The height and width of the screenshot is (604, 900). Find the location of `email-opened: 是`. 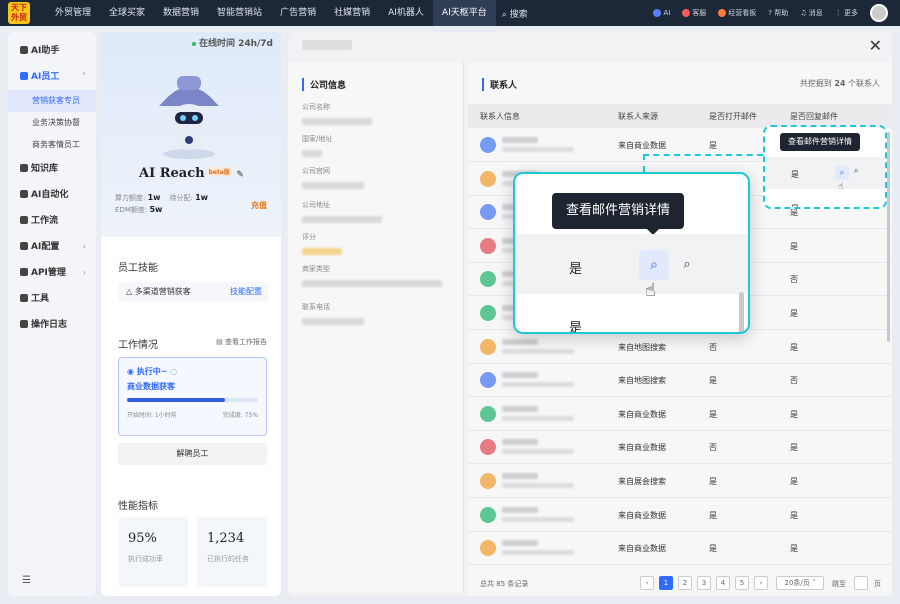

email-opened: 是 is located at coordinates (713, 145).